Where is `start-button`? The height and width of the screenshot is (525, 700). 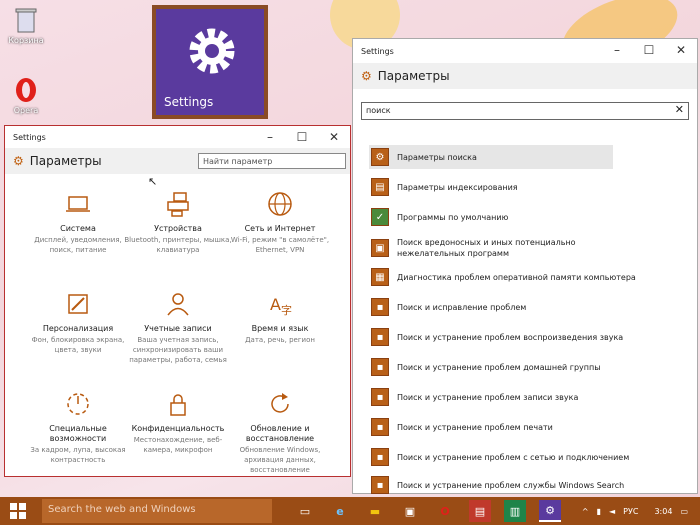
start-button is located at coordinates (18, 512).